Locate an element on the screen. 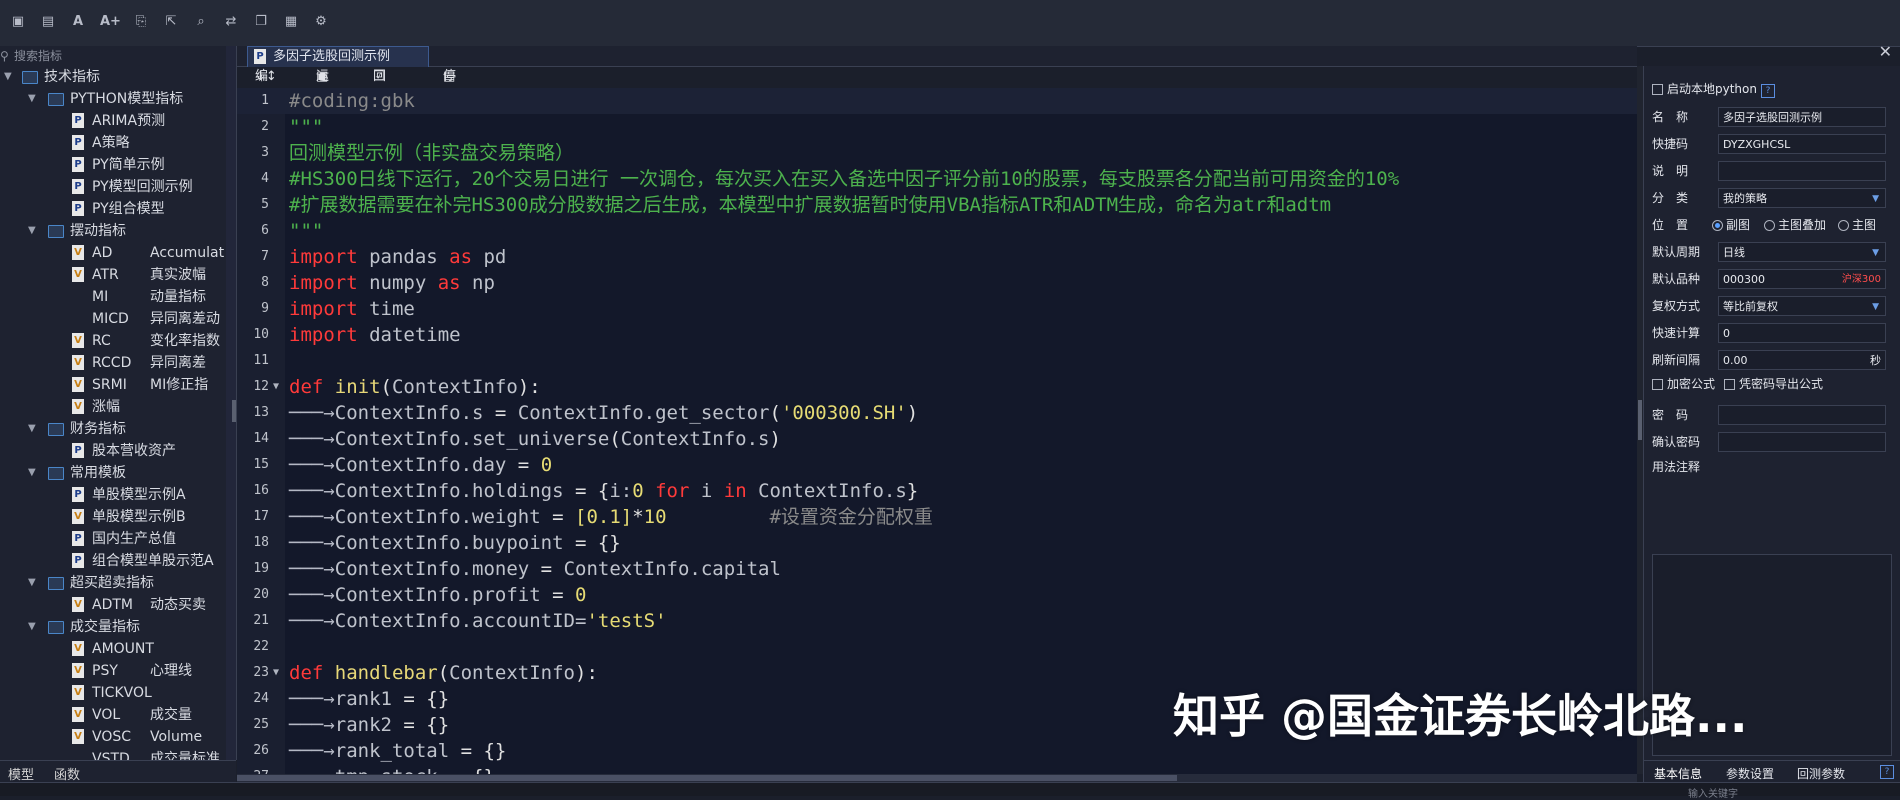 This screenshot has width=1900, height=800. position-overlay: 主图叠加 is located at coordinates (1795, 225).